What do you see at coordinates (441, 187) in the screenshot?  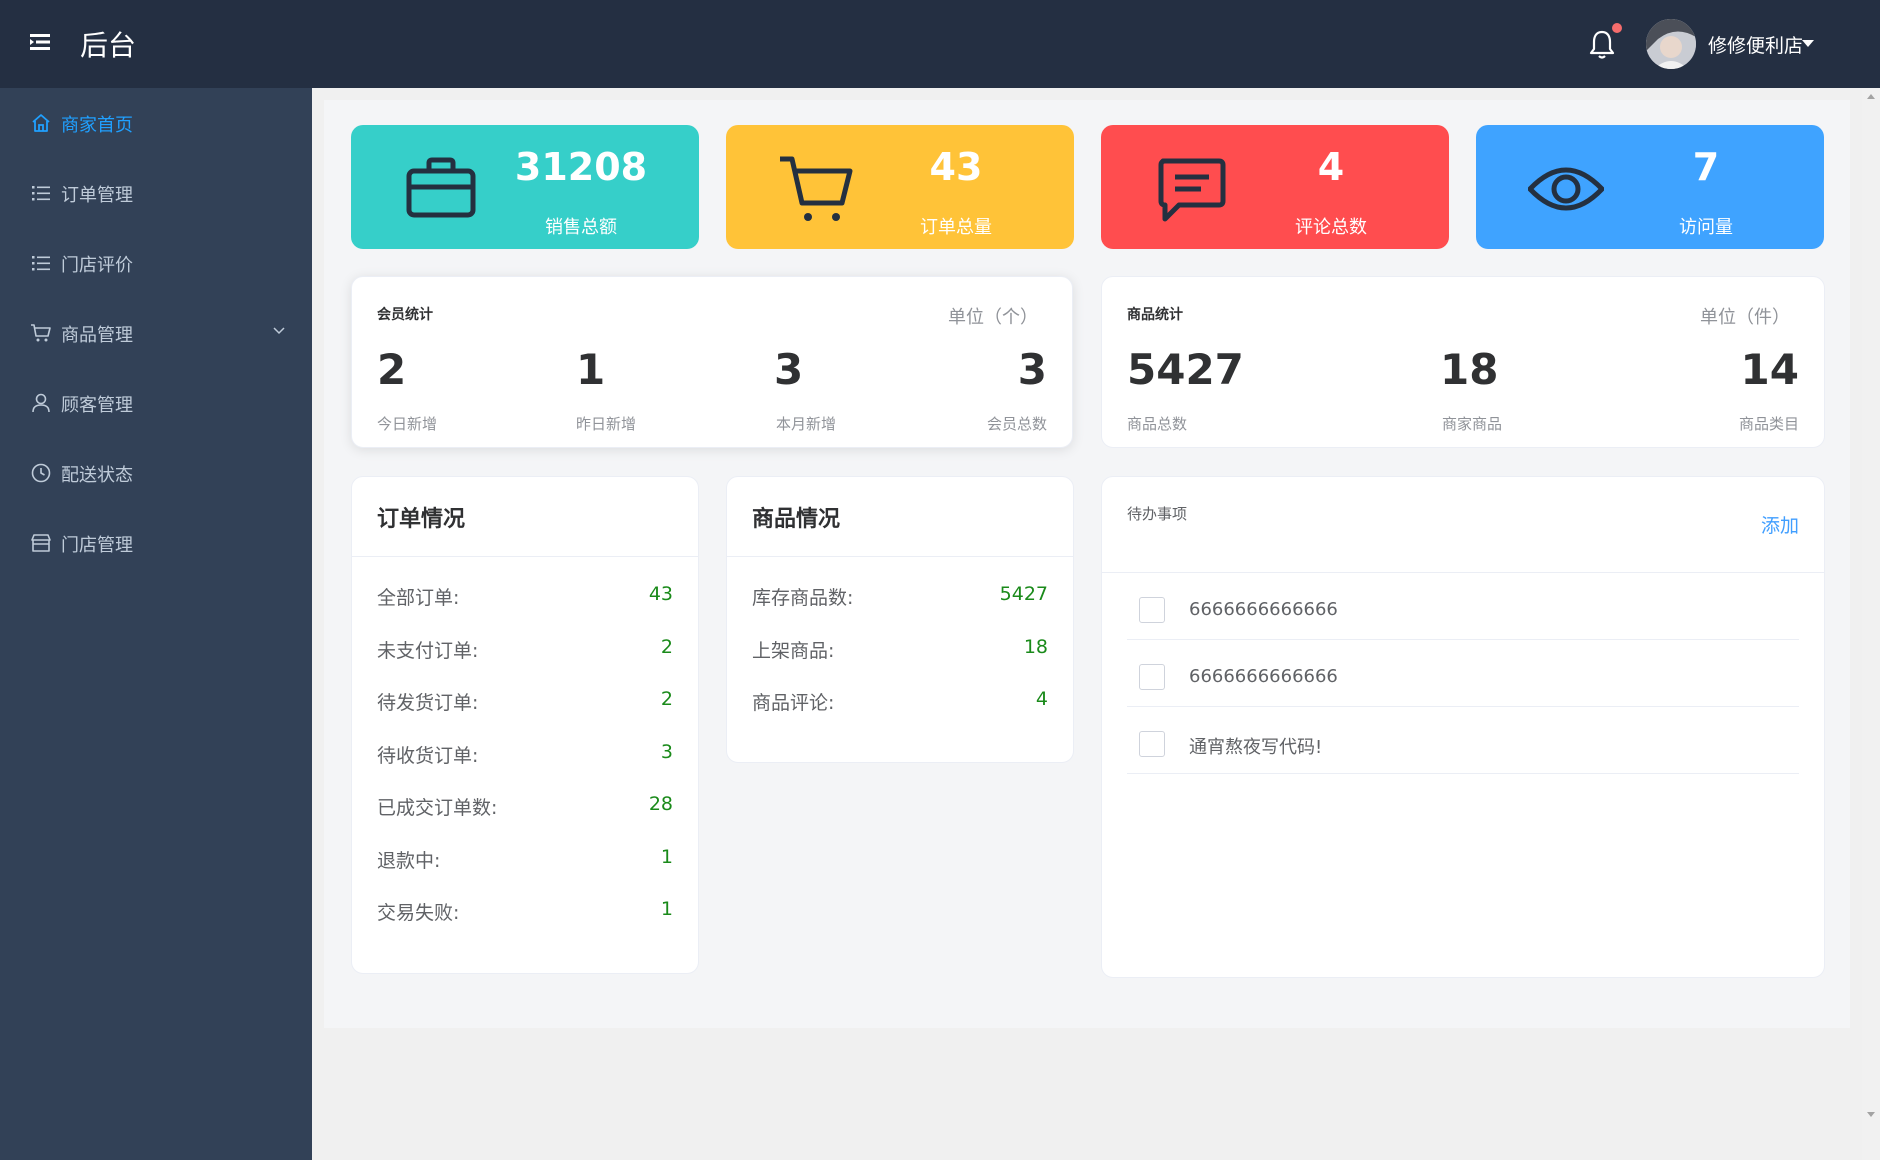 I see `briefcase-icon` at bounding box center [441, 187].